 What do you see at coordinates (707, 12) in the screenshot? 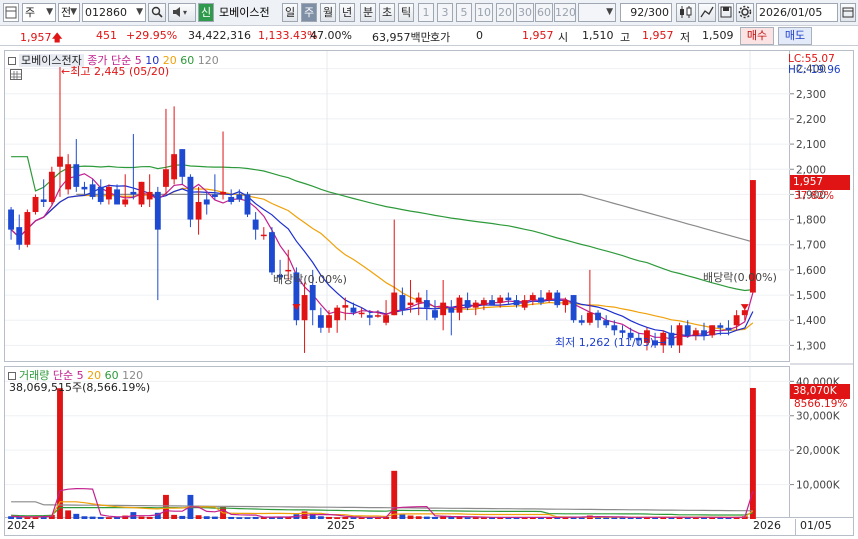
I see `drawing-tool-icon` at bounding box center [707, 12].